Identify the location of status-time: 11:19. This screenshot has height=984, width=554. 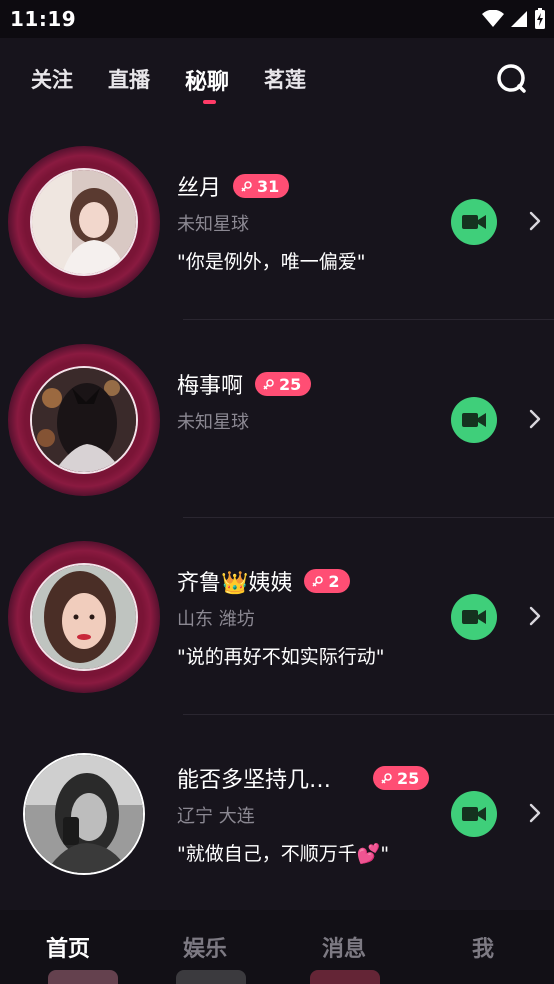
(43, 19).